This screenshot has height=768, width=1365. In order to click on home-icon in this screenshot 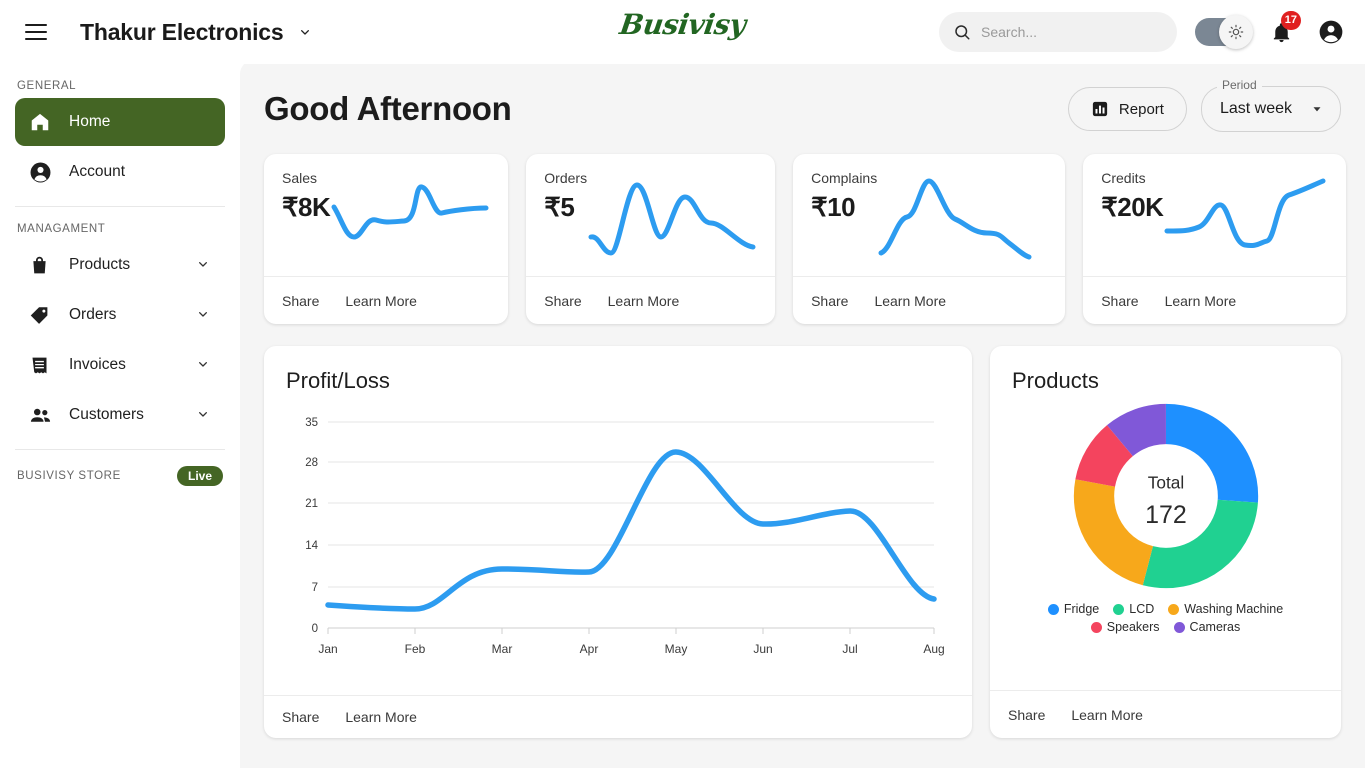, I will do `click(49, 122)`.